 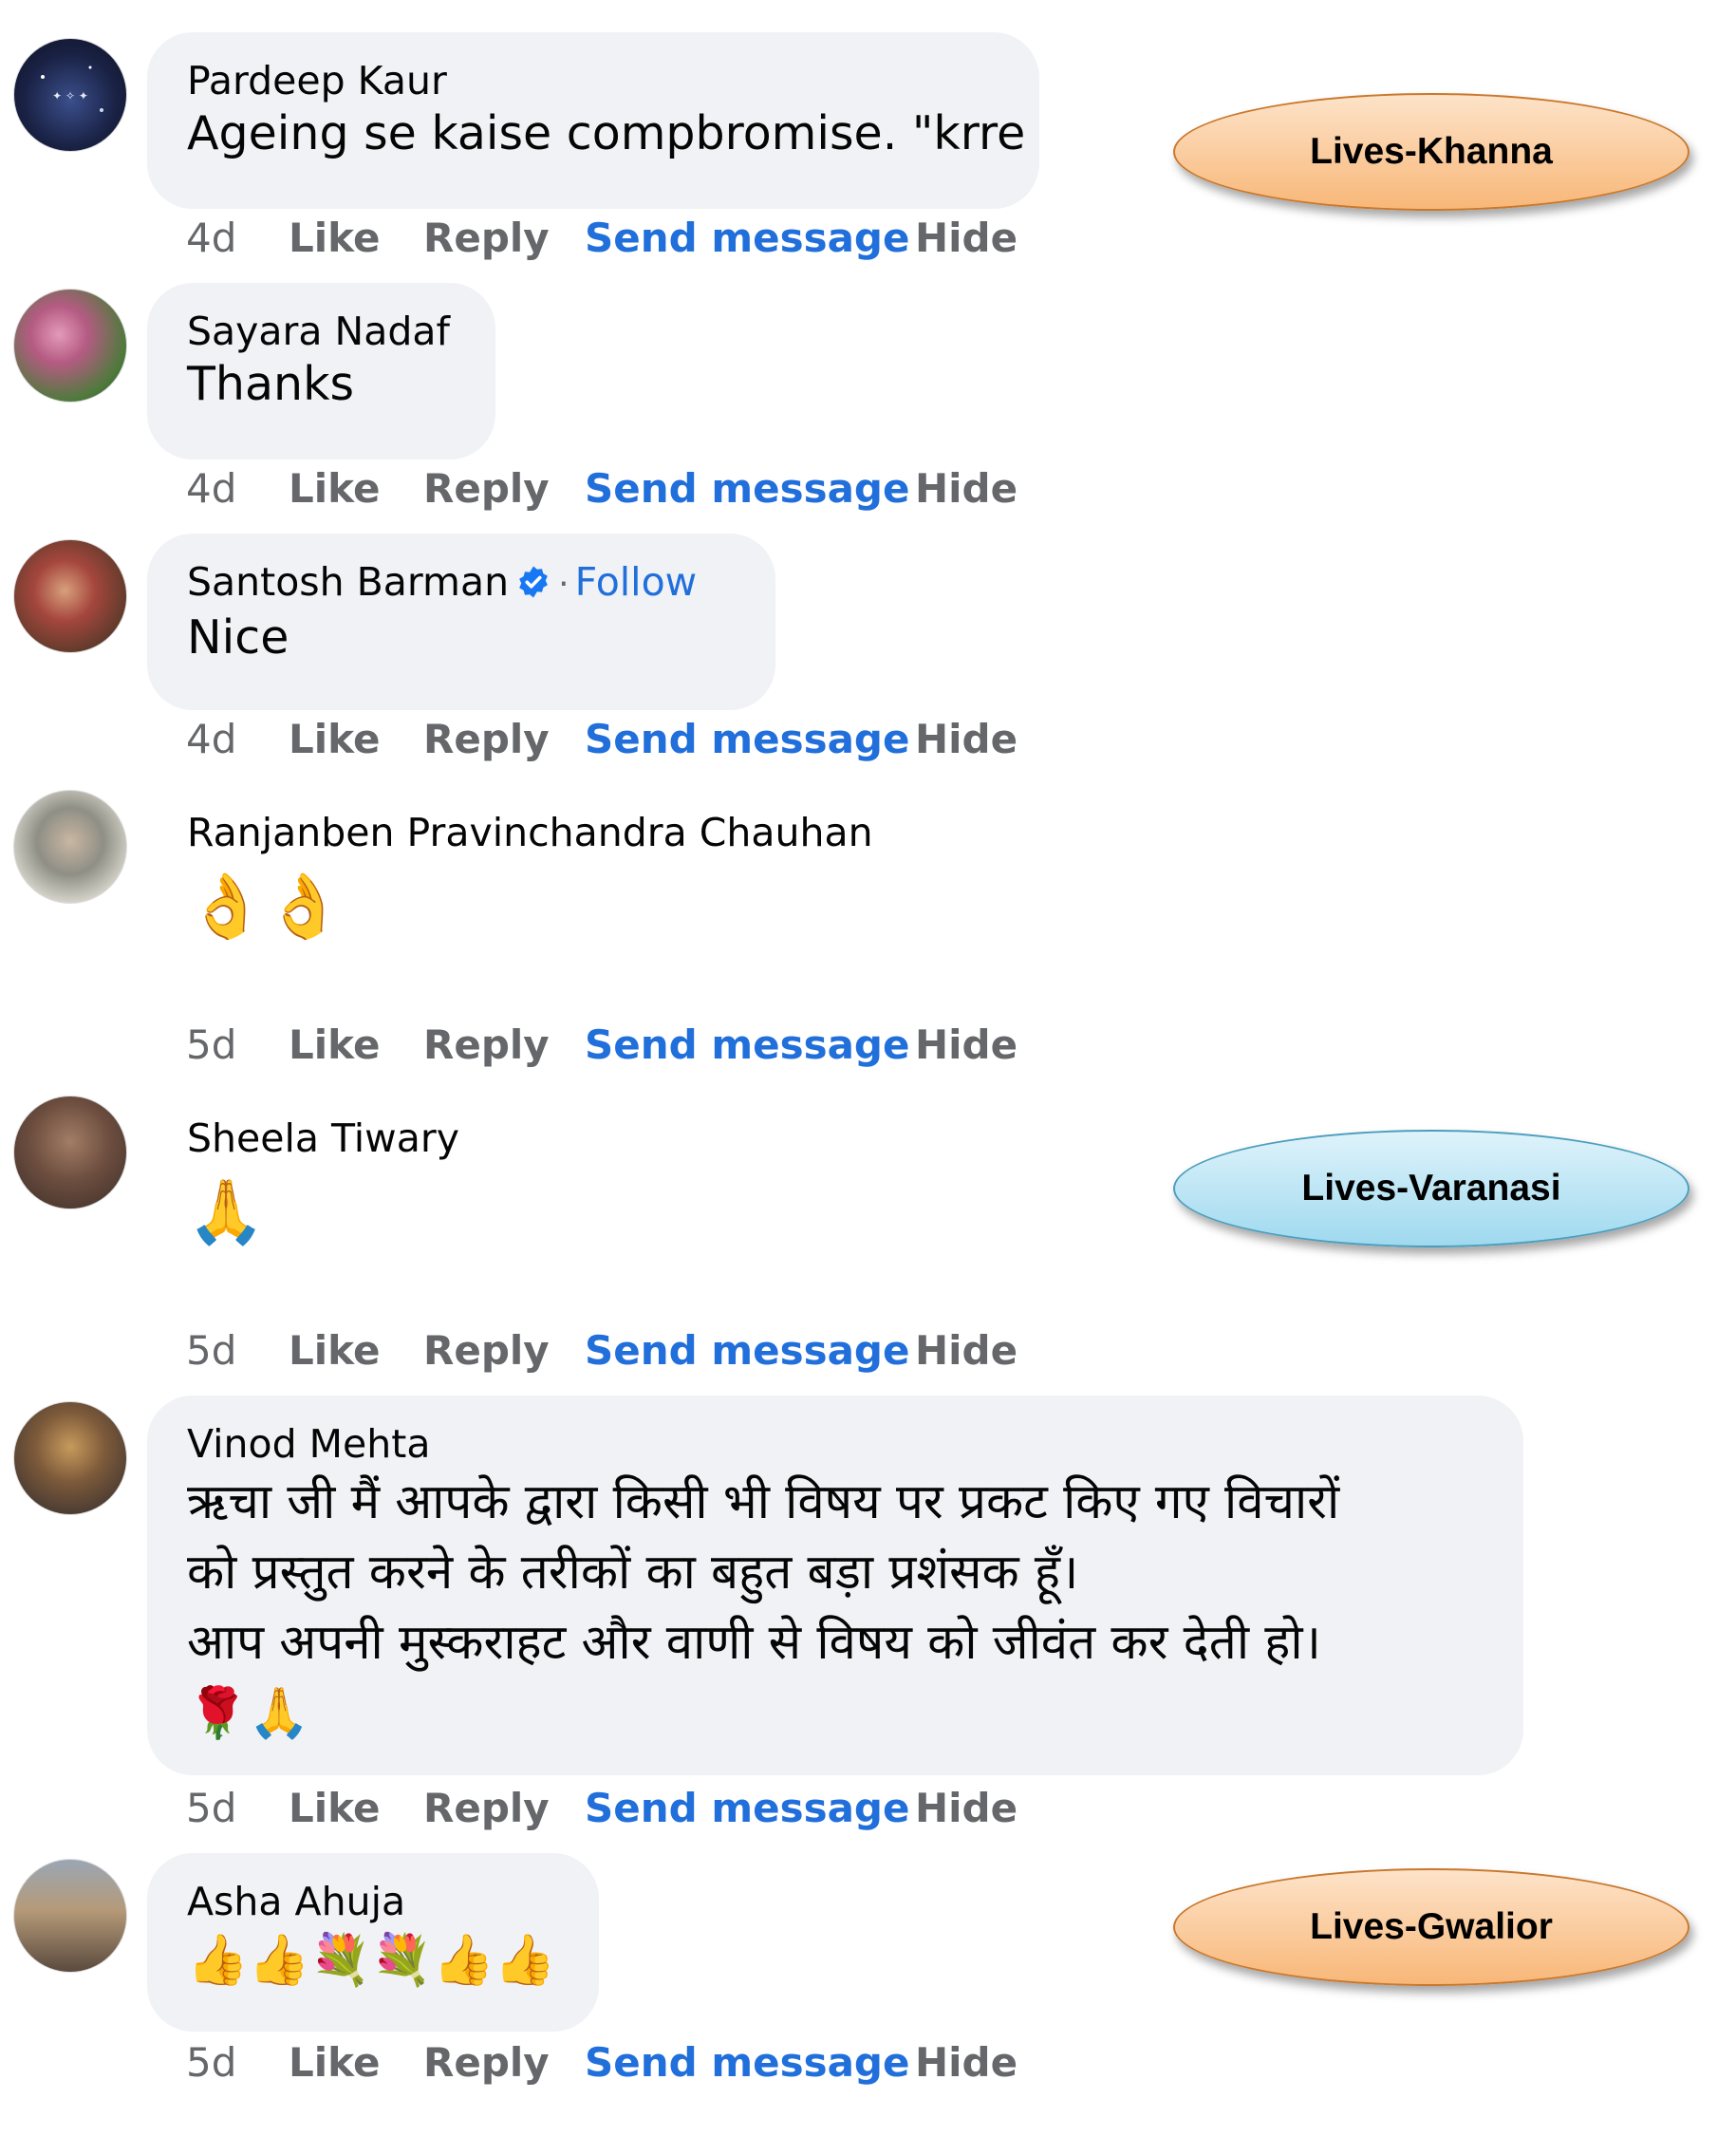 What do you see at coordinates (432, 1194) in the screenshot?
I see `comment-bubble: Sheela Tiwary 🙏` at bounding box center [432, 1194].